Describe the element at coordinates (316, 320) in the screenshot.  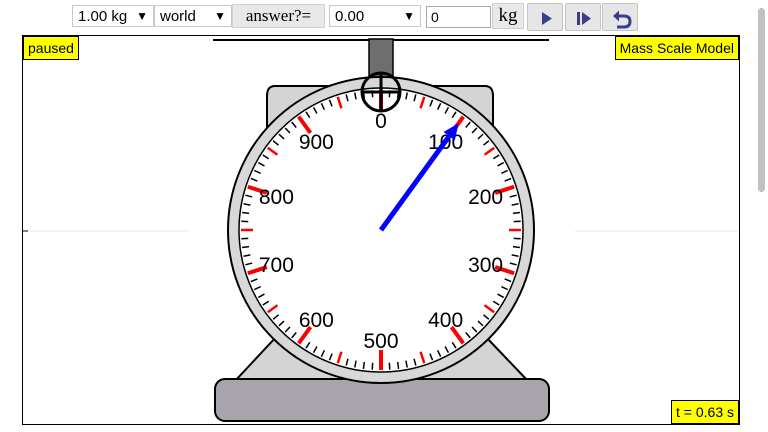
I see `dial-label: 600` at that location.